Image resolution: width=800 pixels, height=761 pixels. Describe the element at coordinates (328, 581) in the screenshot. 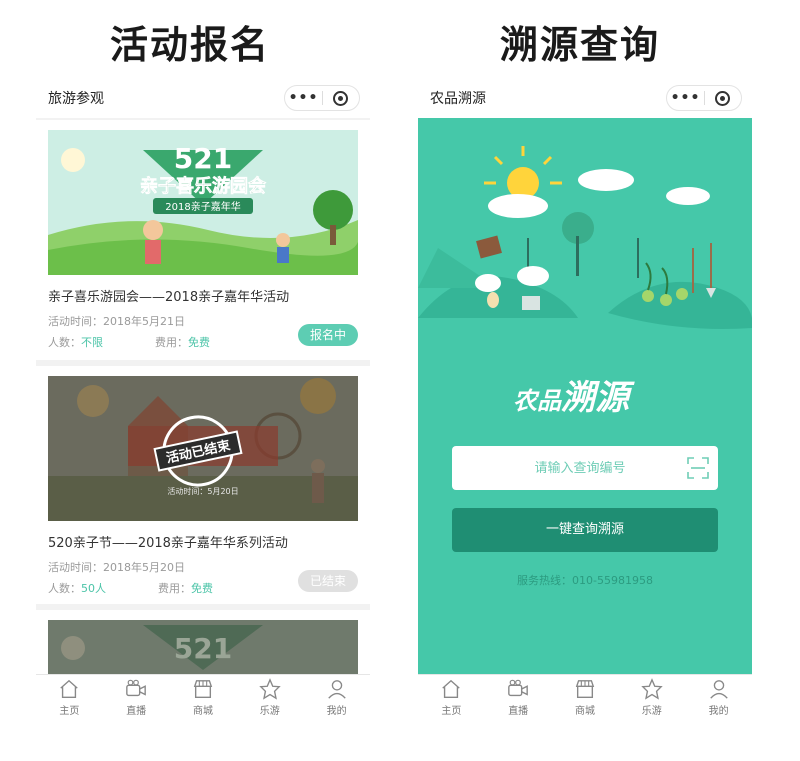

I see `signup-closed-button: 已结束` at that location.